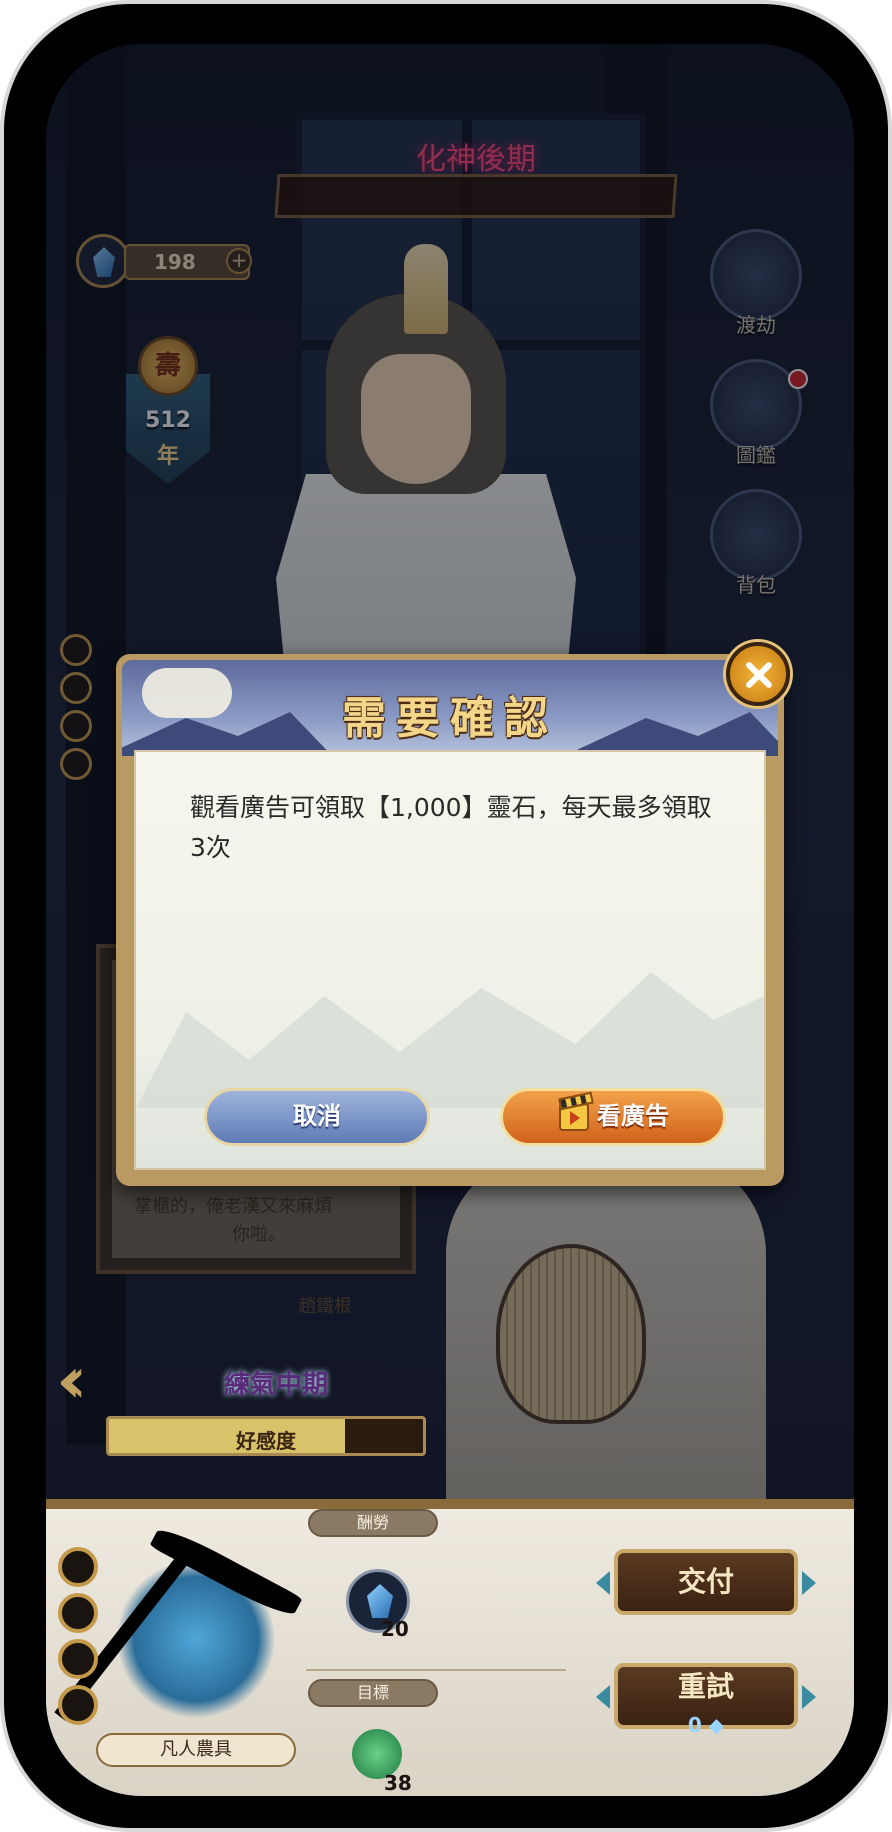 The height and width of the screenshot is (1832, 892). I want to click on coin-stack, so click(80, 1639).